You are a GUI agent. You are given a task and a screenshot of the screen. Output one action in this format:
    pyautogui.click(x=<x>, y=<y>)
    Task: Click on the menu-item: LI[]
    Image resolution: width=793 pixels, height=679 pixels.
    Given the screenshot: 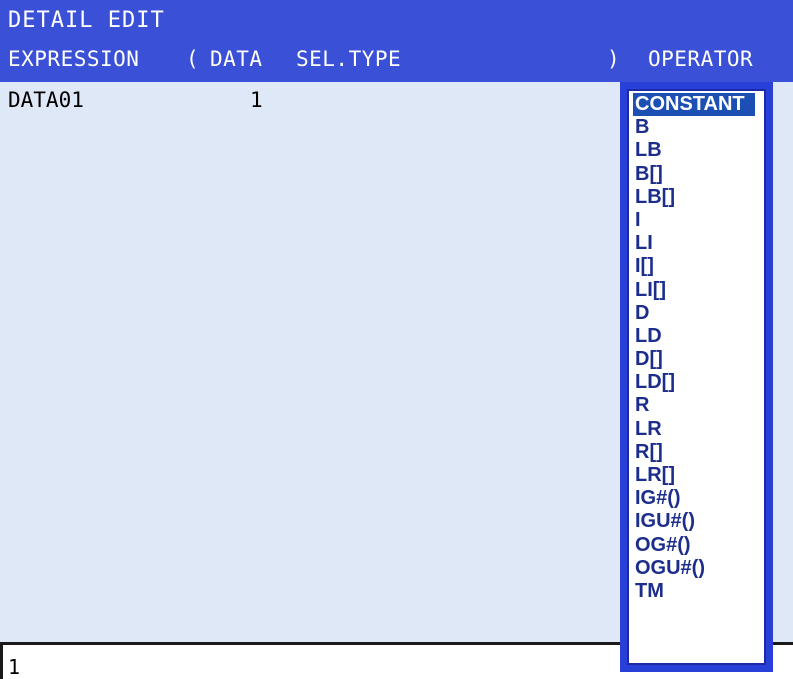 What is the action you would take?
    pyautogui.click(x=696, y=290)
    